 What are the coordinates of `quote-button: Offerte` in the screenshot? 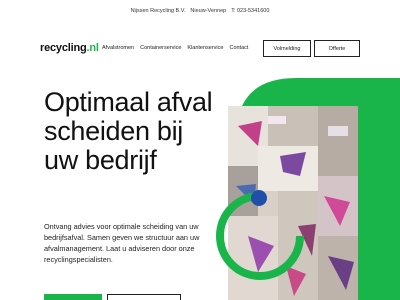 It's located at (337, 48).